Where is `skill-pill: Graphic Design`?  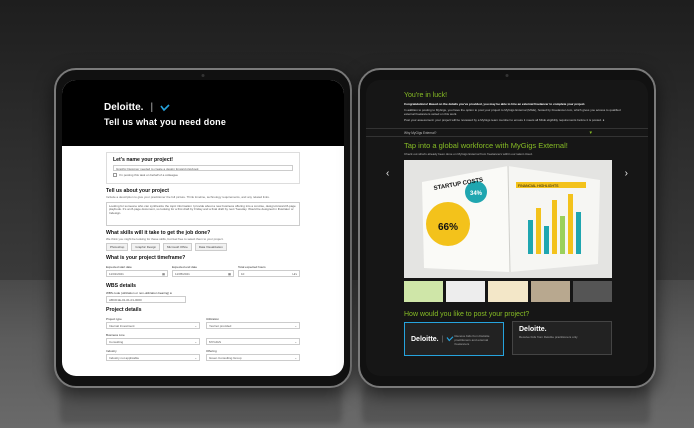 skill-pill: Graphic Design is located at coordinates (146, 247).